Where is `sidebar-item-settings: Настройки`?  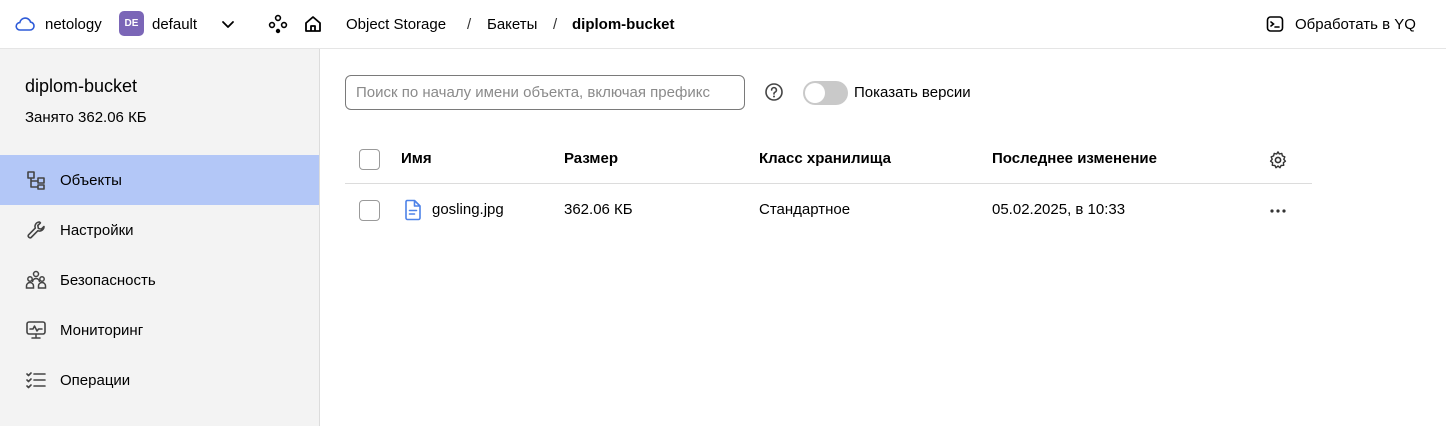
sidebar-item-settings: Настройки is located at coordinates (159, 230).